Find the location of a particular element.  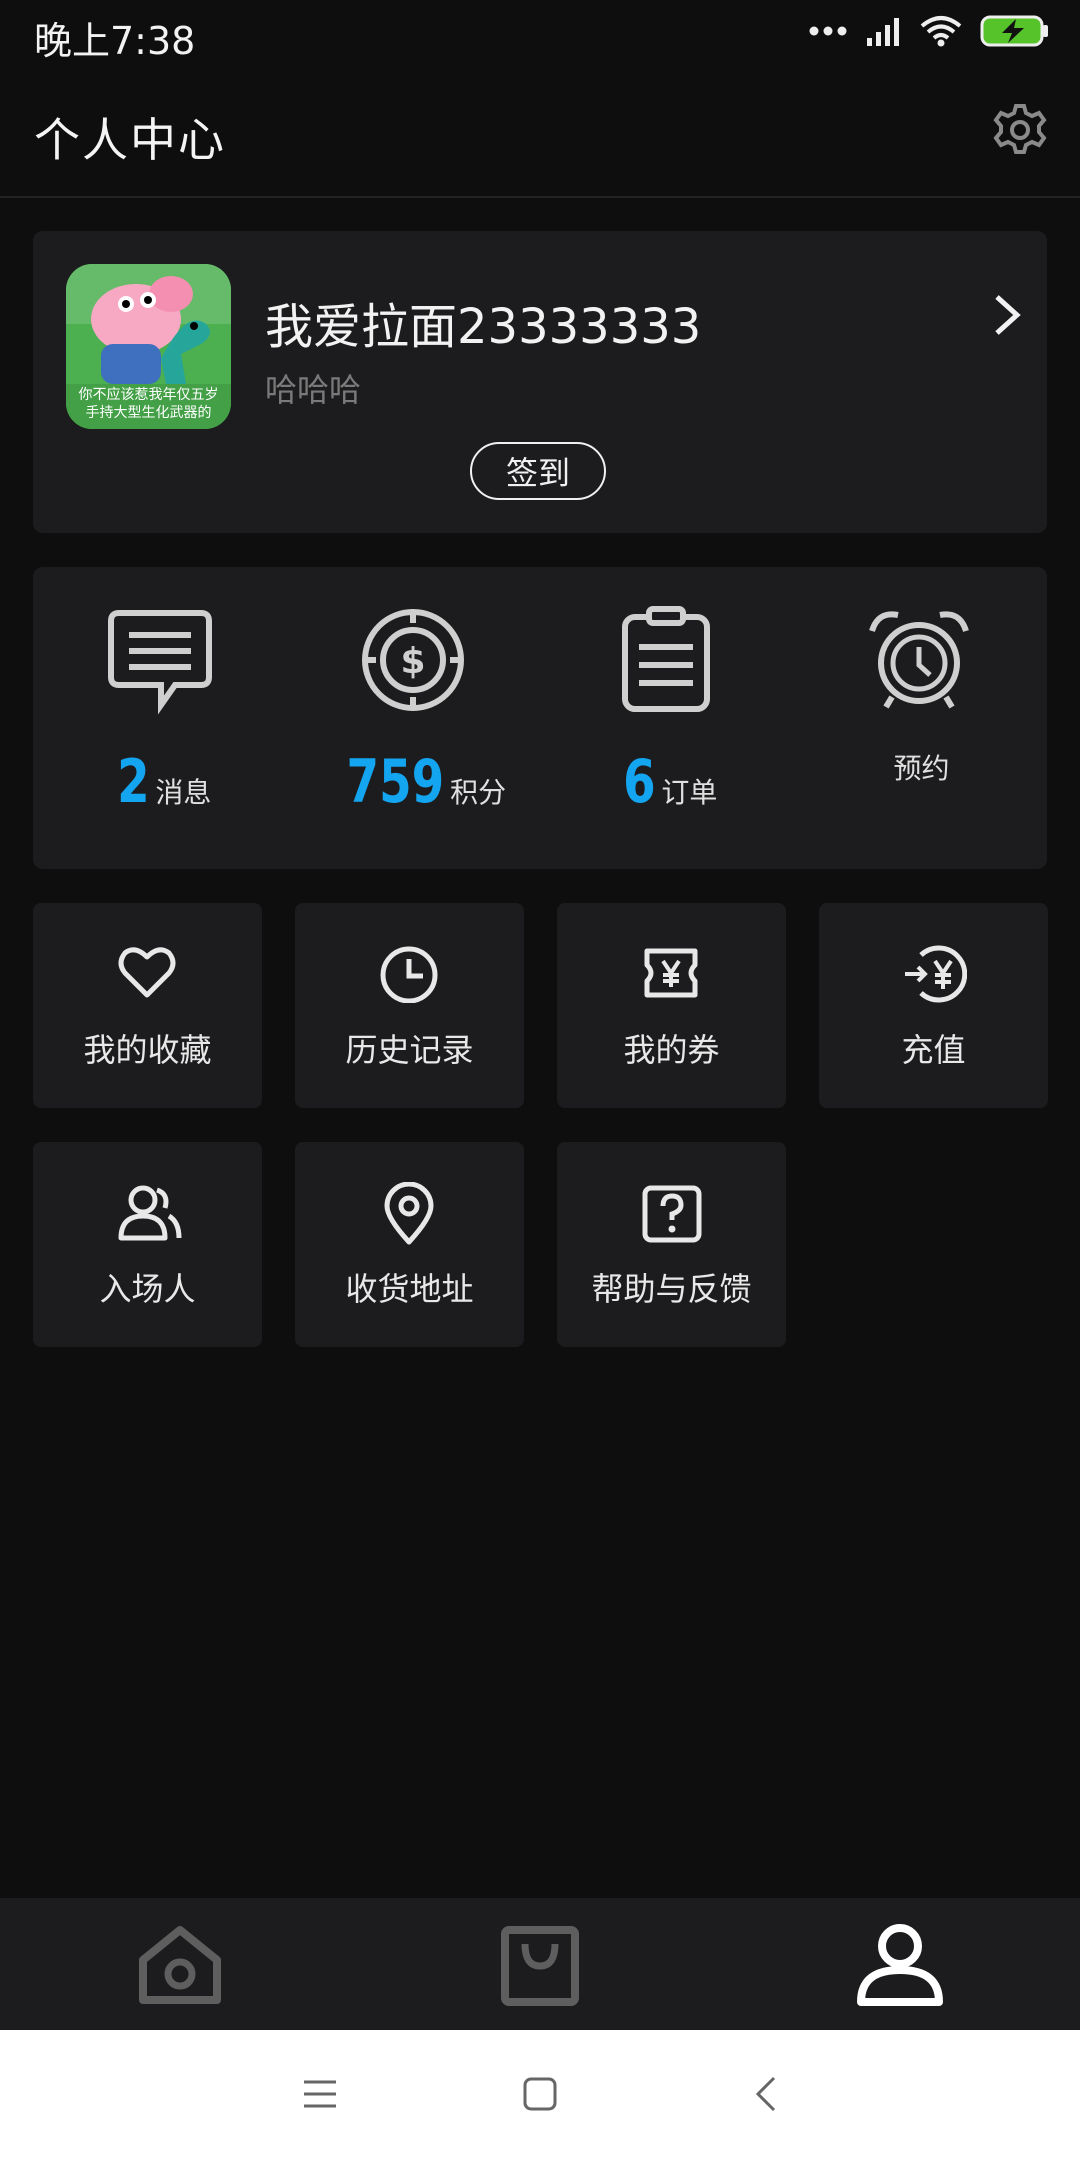

menu-icon is located at coordinates (320, 2094).